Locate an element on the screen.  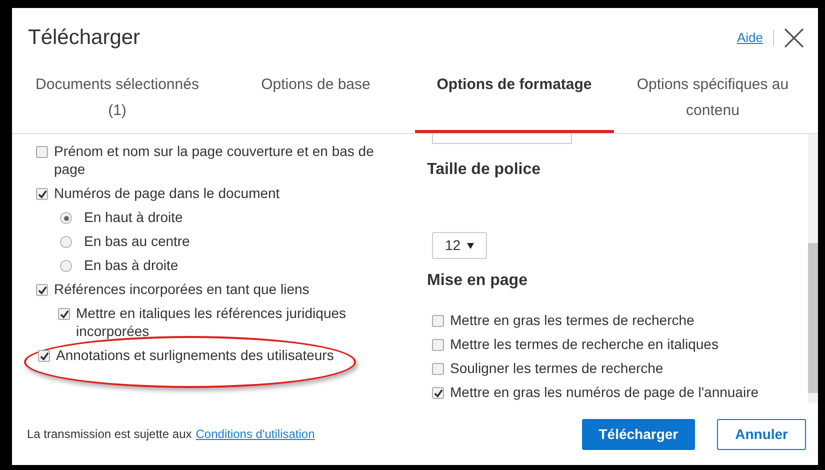
option-label: Annotations et surlignements des utilisateurs is located at coordinates (195, 355).